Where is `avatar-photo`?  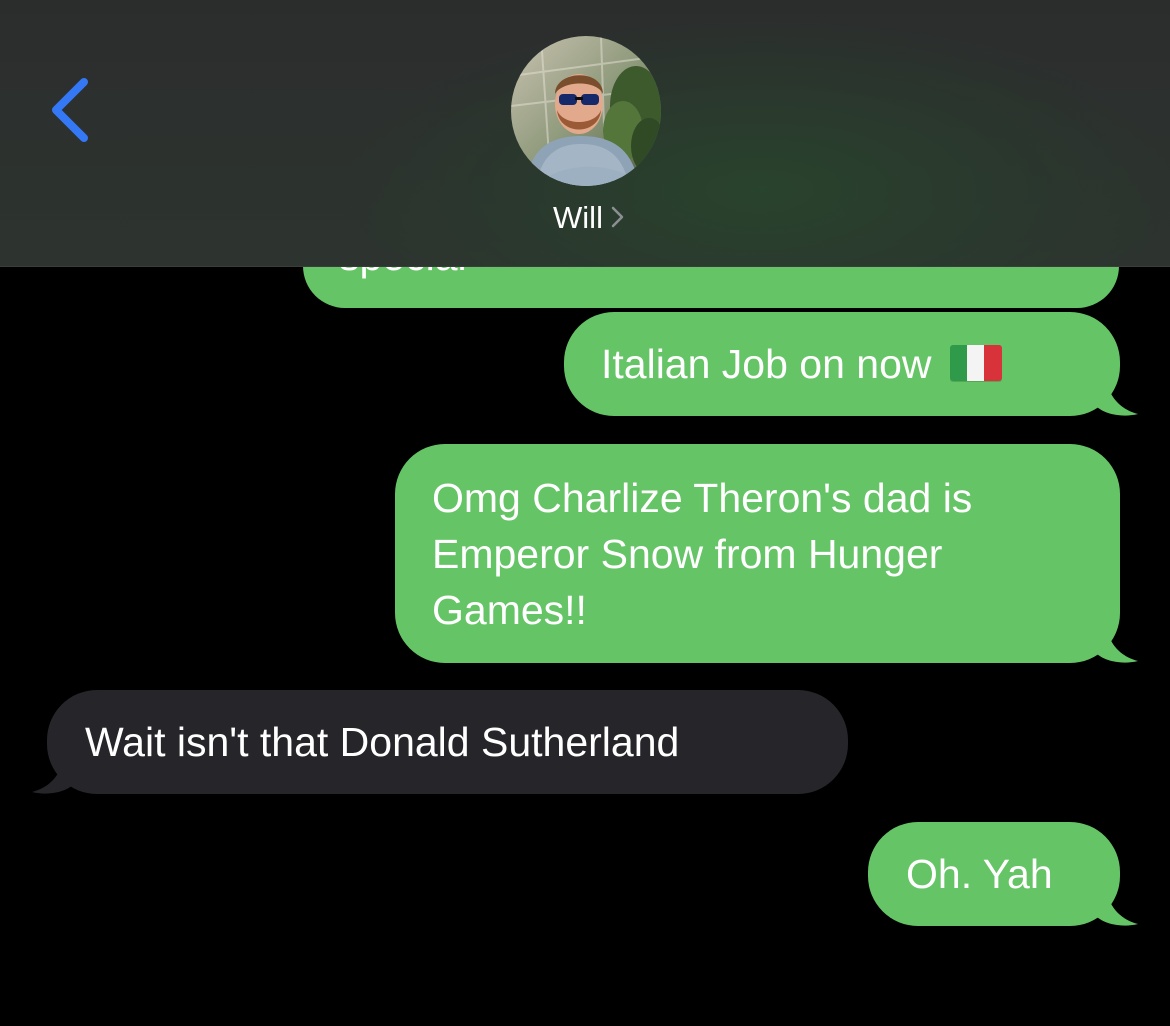
avatar-photo is located at coordinates (586, 111).